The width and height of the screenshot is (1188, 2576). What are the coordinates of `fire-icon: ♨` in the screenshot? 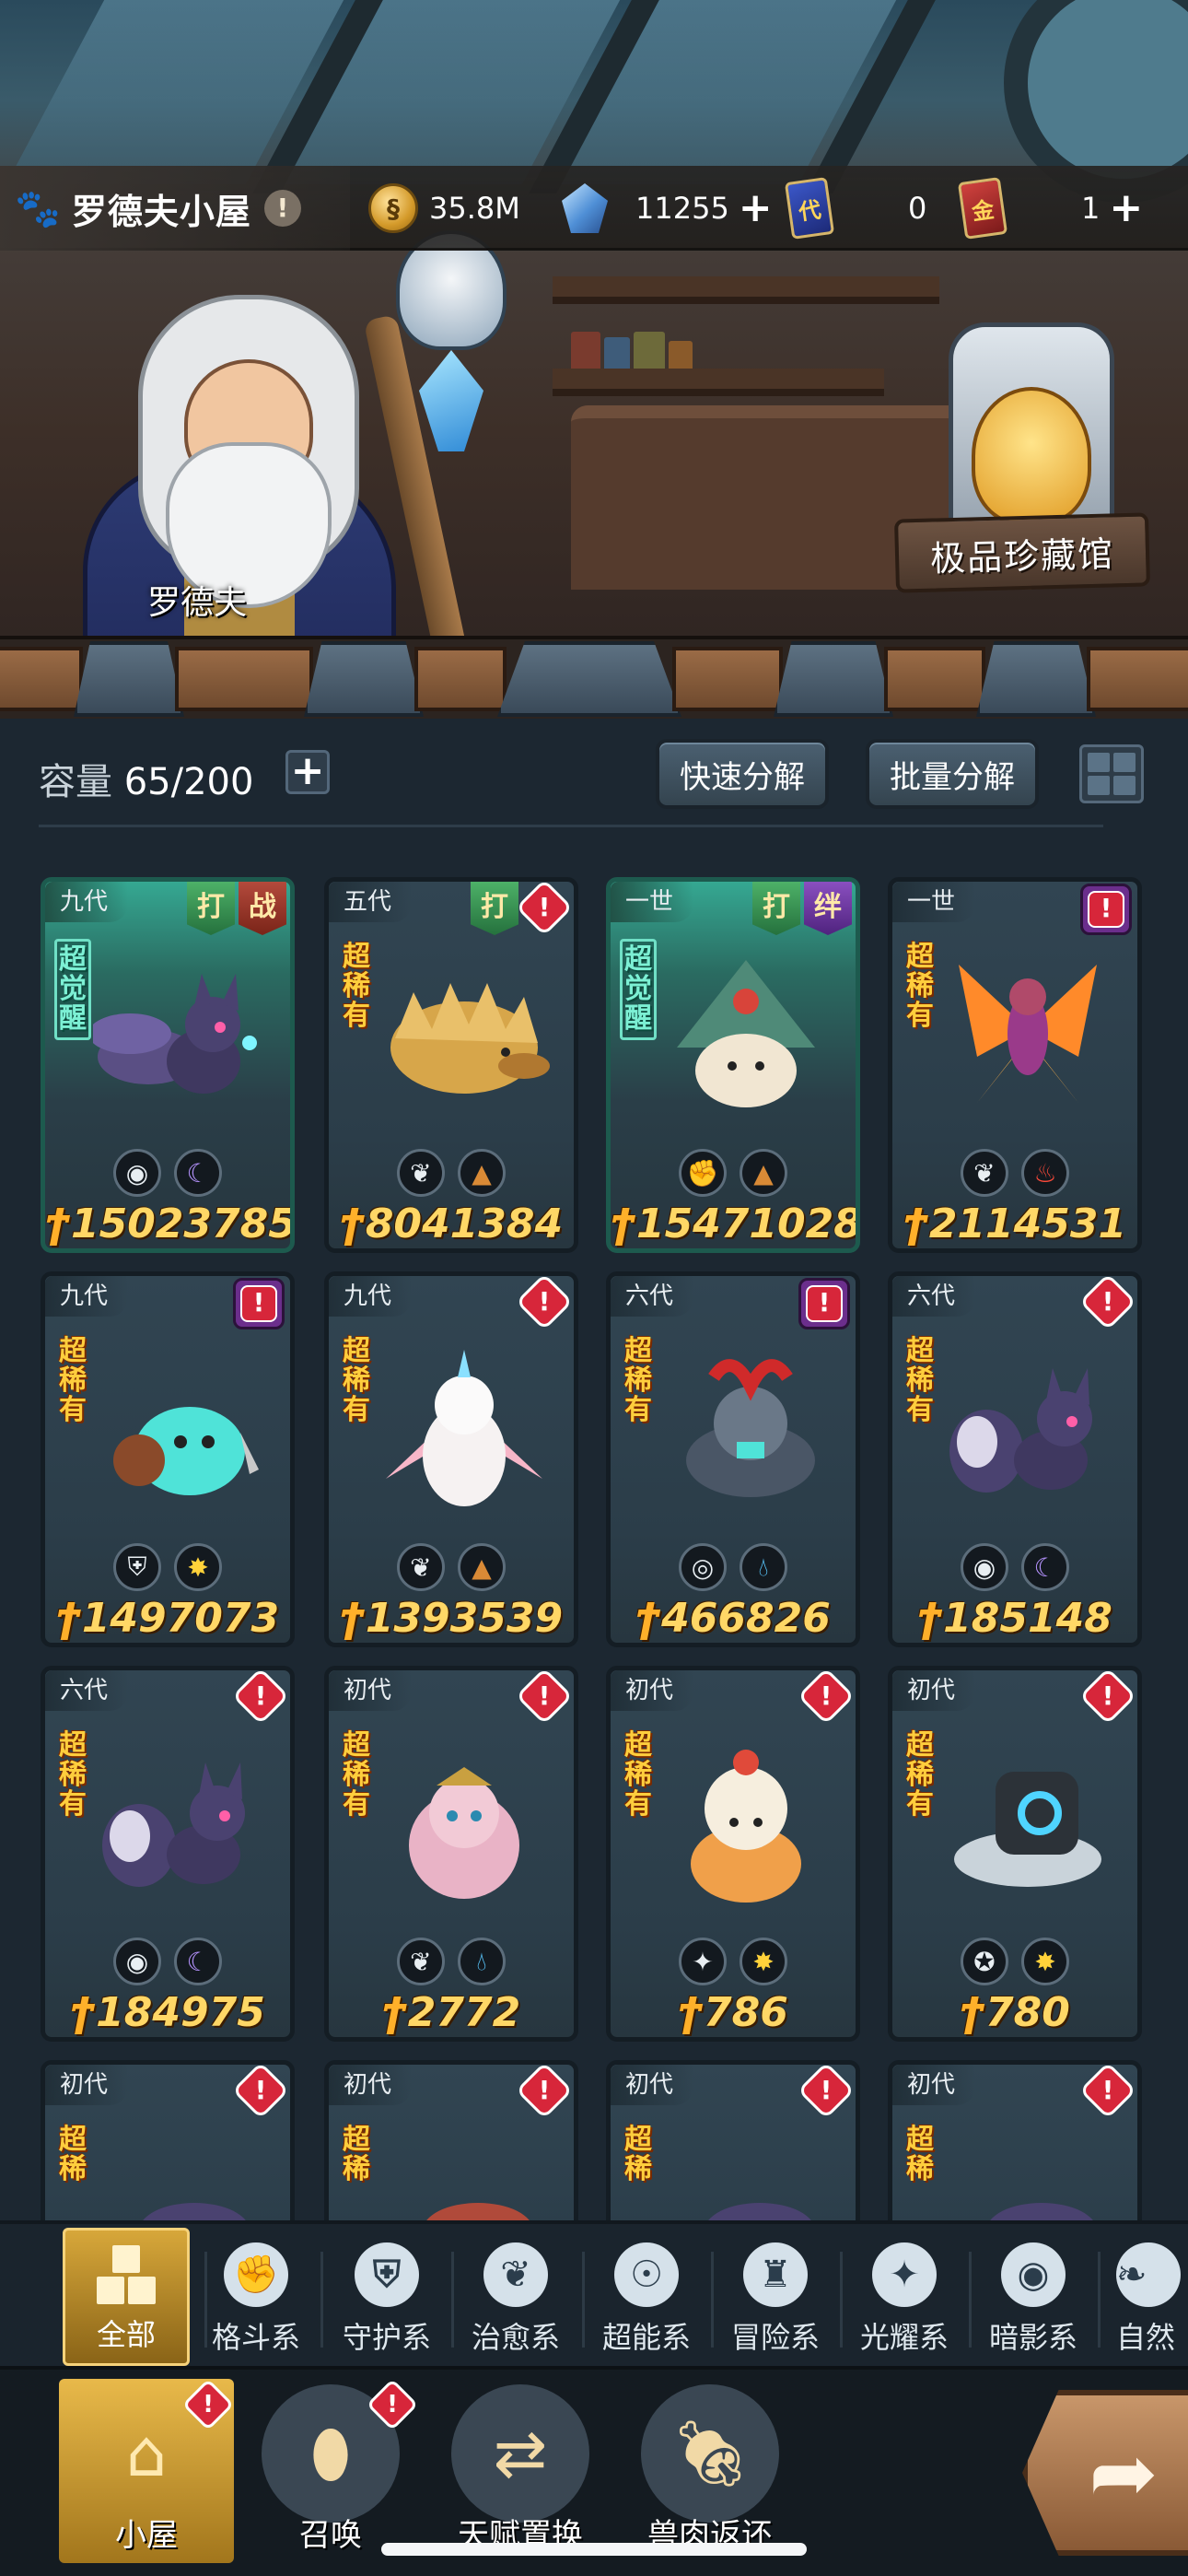 It's located at (1045, 1173).